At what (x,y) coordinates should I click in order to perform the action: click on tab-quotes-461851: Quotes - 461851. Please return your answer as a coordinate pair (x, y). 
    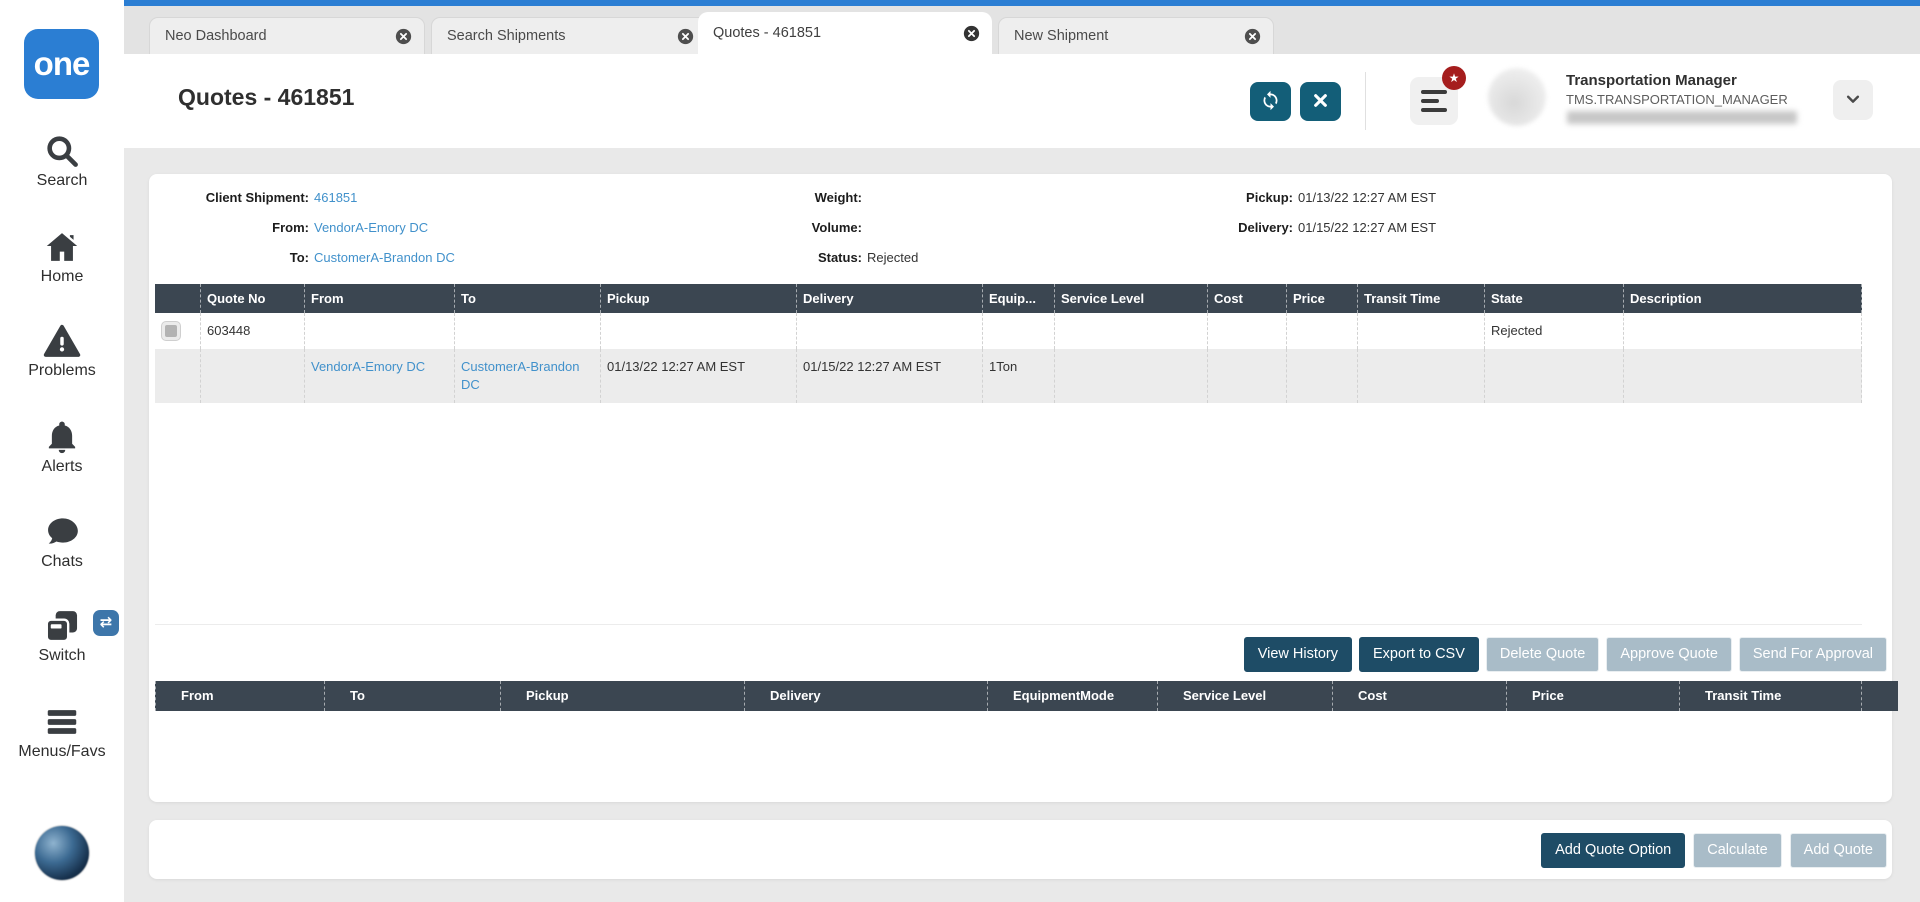
    Looking at the image, I should click on (845, 33).